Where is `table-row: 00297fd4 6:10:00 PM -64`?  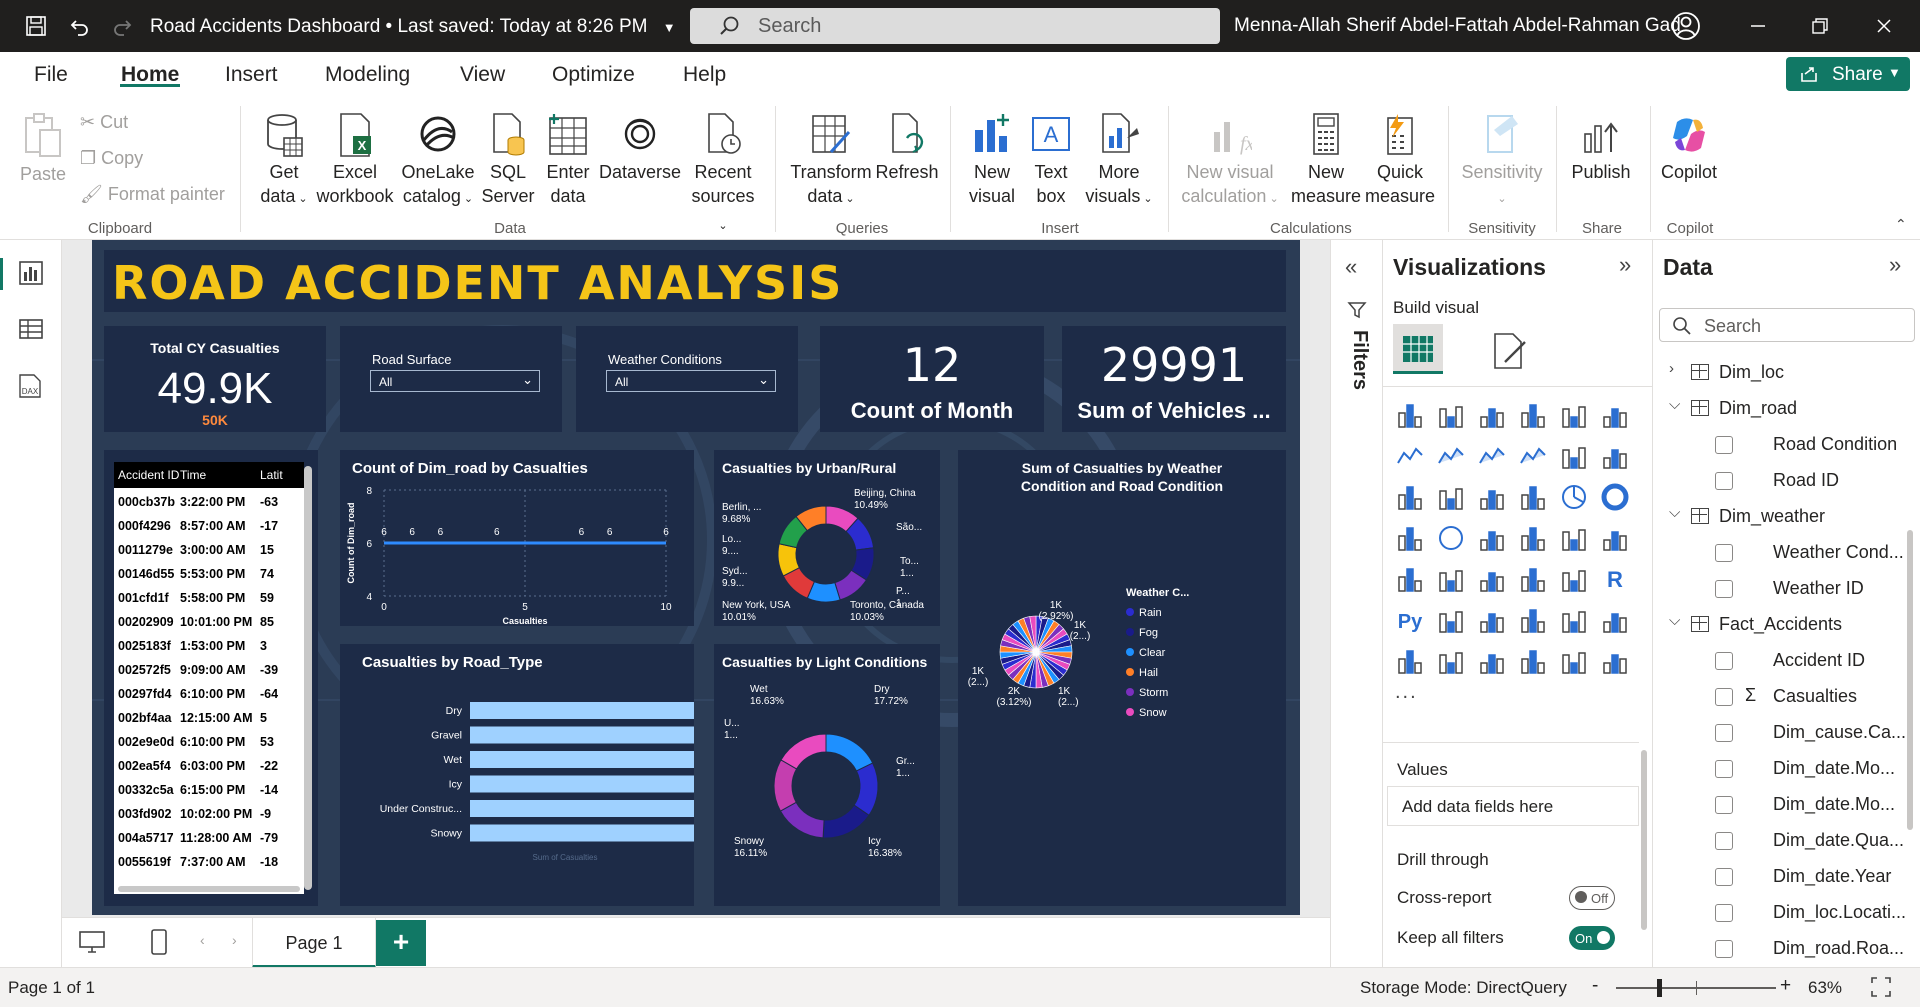 table-row: 00297fd4 6:10:00 PM -64 is located at coordinates (209, 694).